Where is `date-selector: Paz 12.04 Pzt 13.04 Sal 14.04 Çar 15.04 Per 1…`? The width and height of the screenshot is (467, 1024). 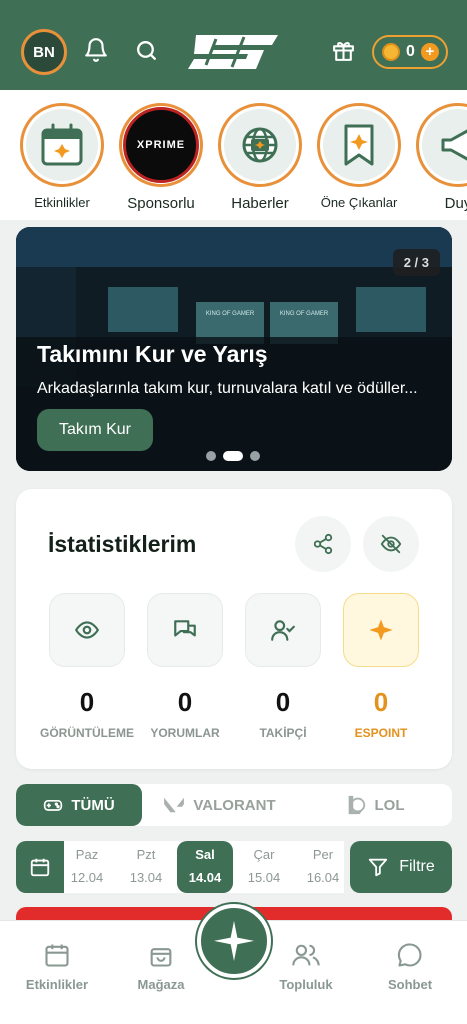 date-selector: Paz 12.04 Pzt 13.04 Sal 14.04 Çar 15.04 Per 1… is located at coordinates (204, 867).